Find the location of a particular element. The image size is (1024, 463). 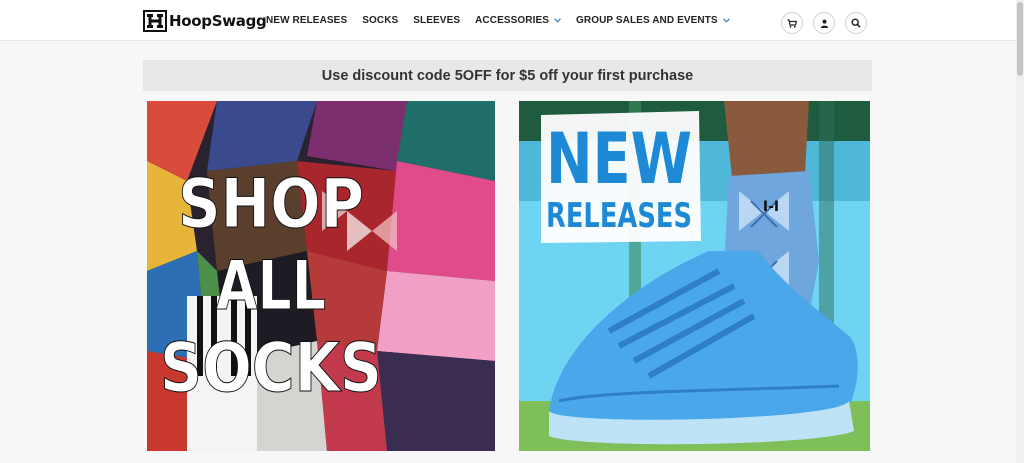

nav-new-releases: NEW RELEASES is located at coordinates (306, 20).